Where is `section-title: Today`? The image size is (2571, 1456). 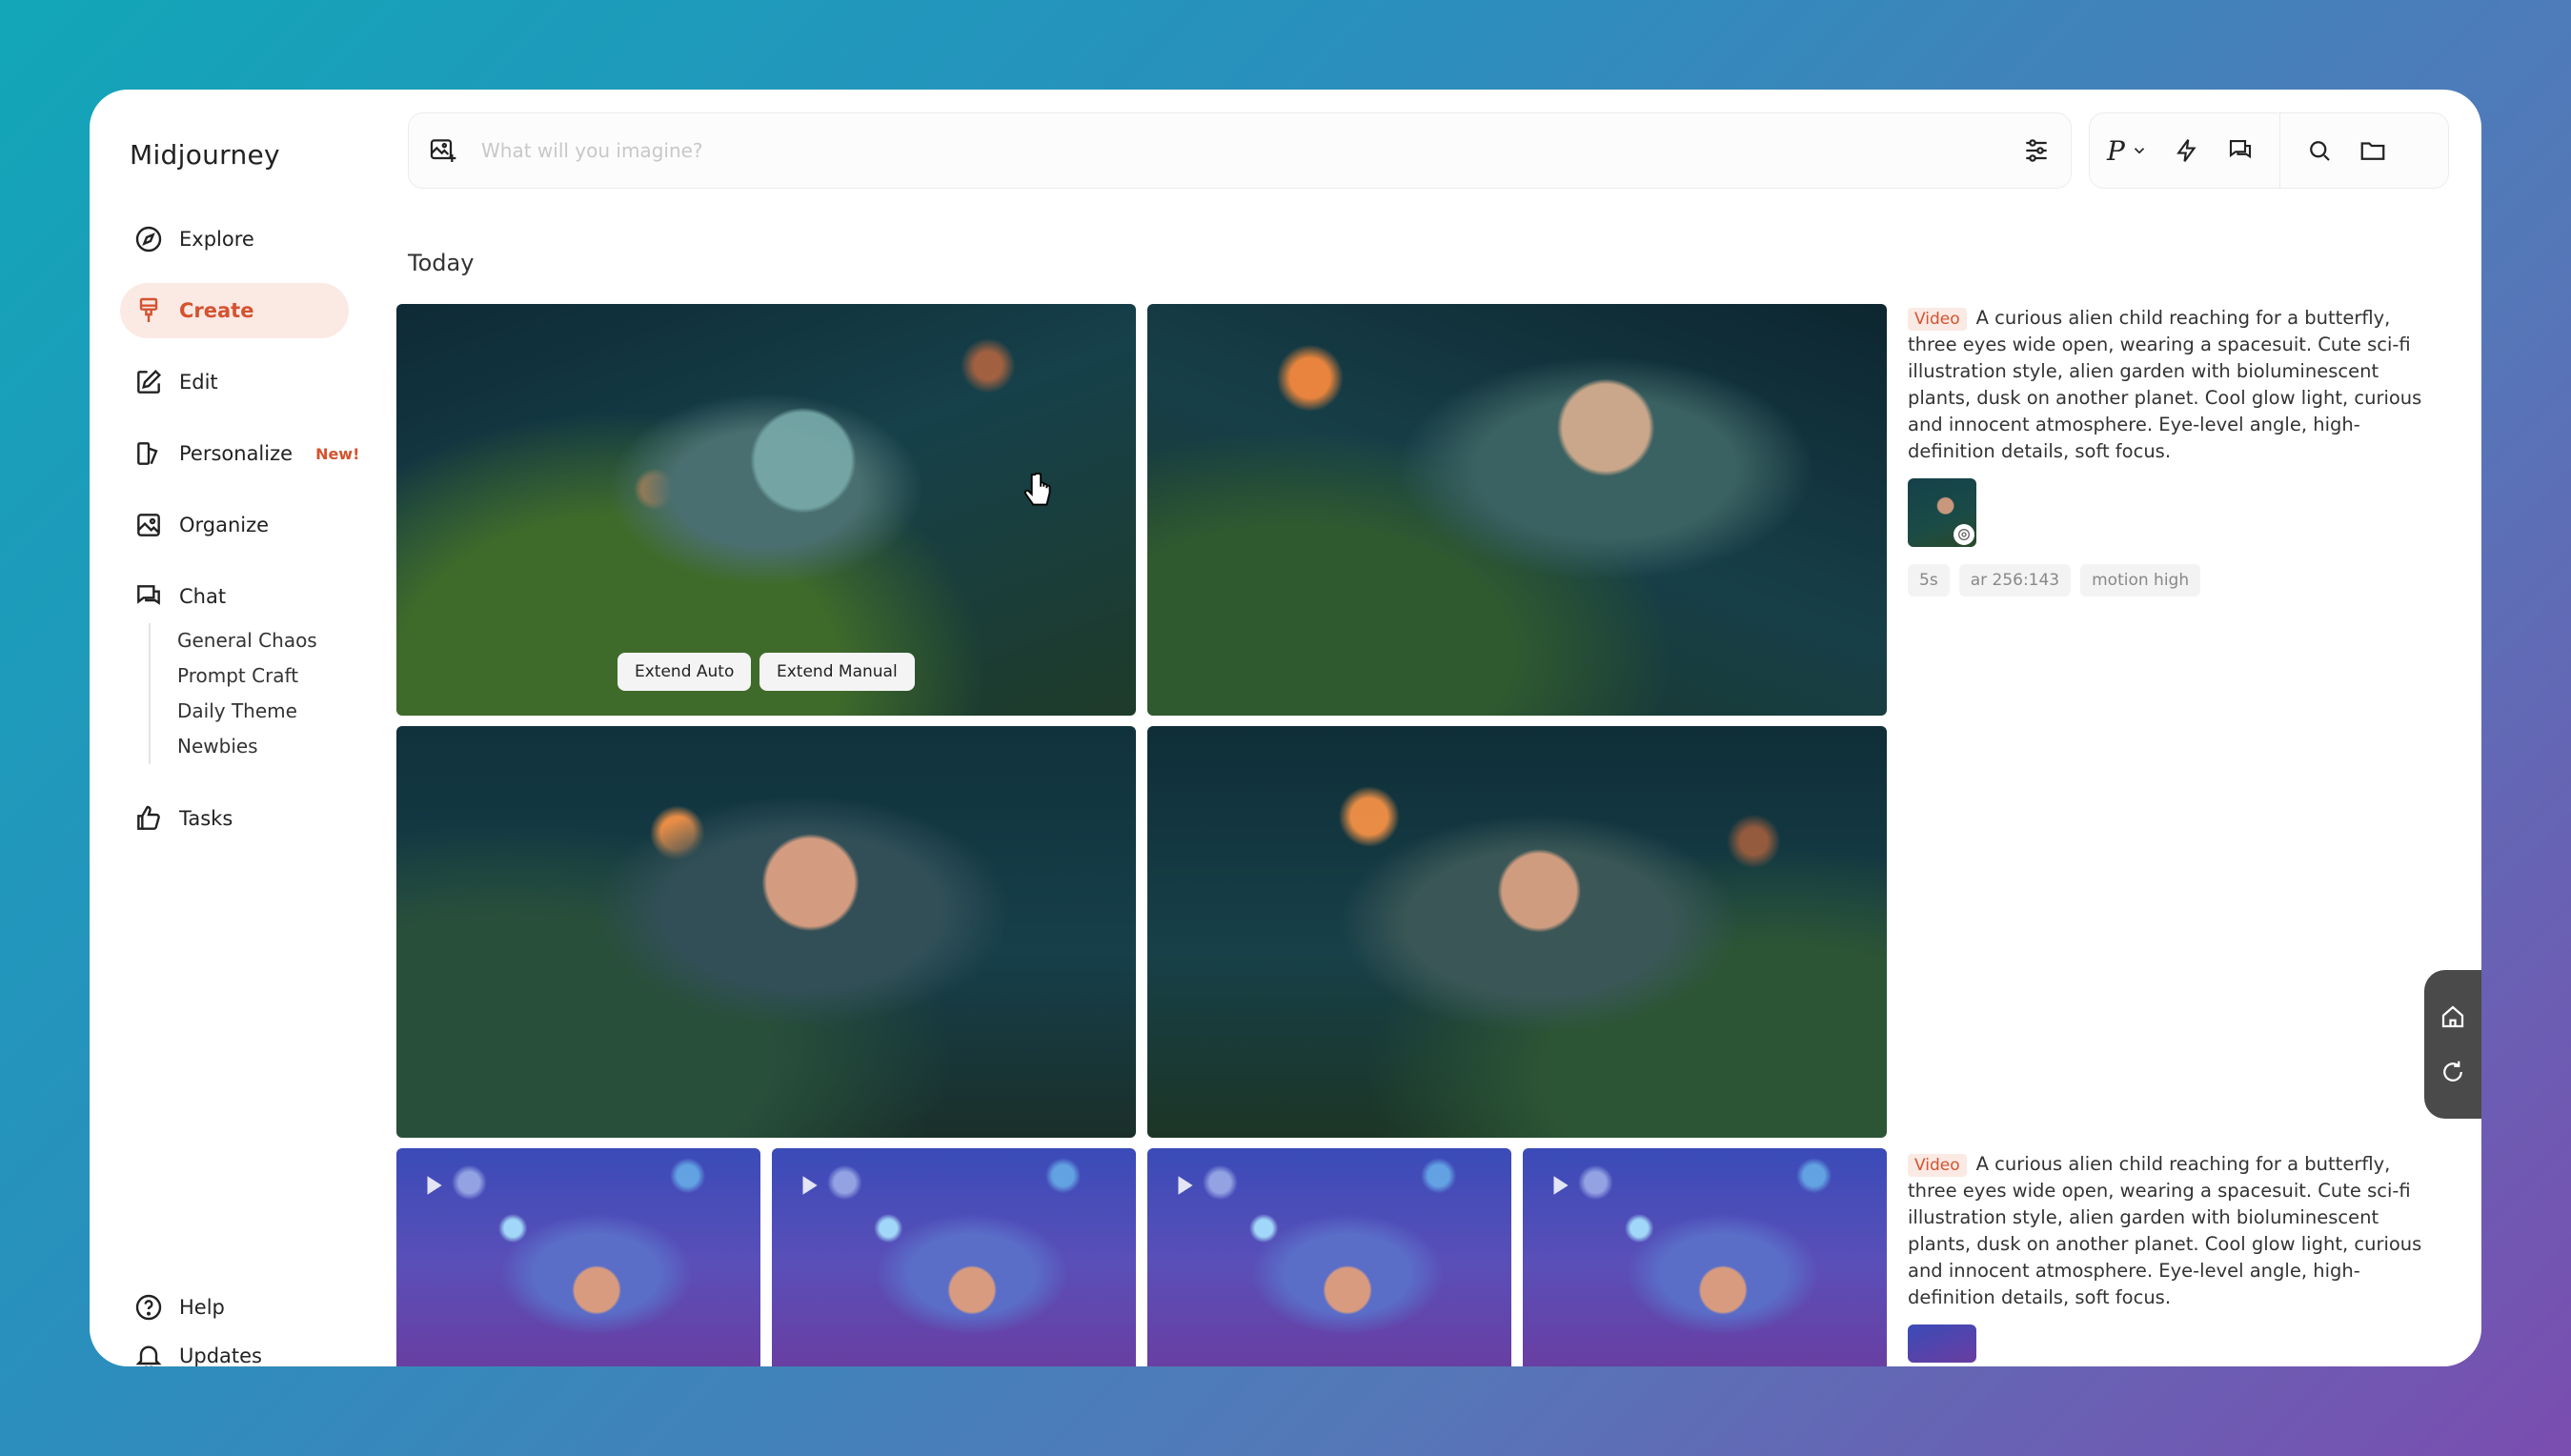
section-title: Today is located at coordinates (441, 263).